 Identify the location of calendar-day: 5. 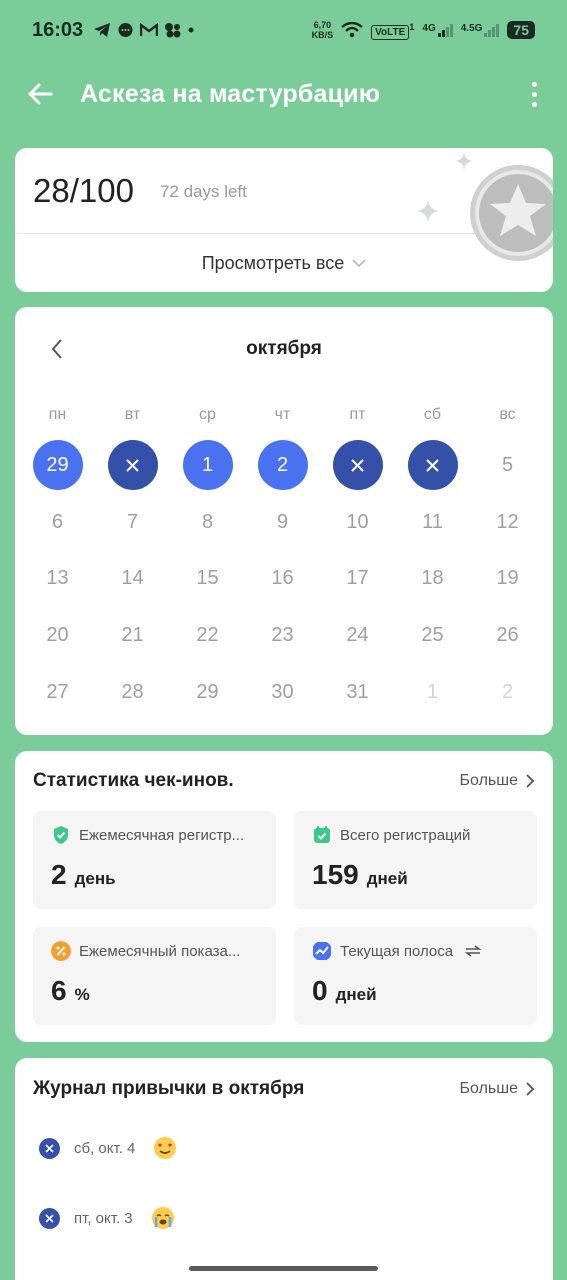
(507, 465).